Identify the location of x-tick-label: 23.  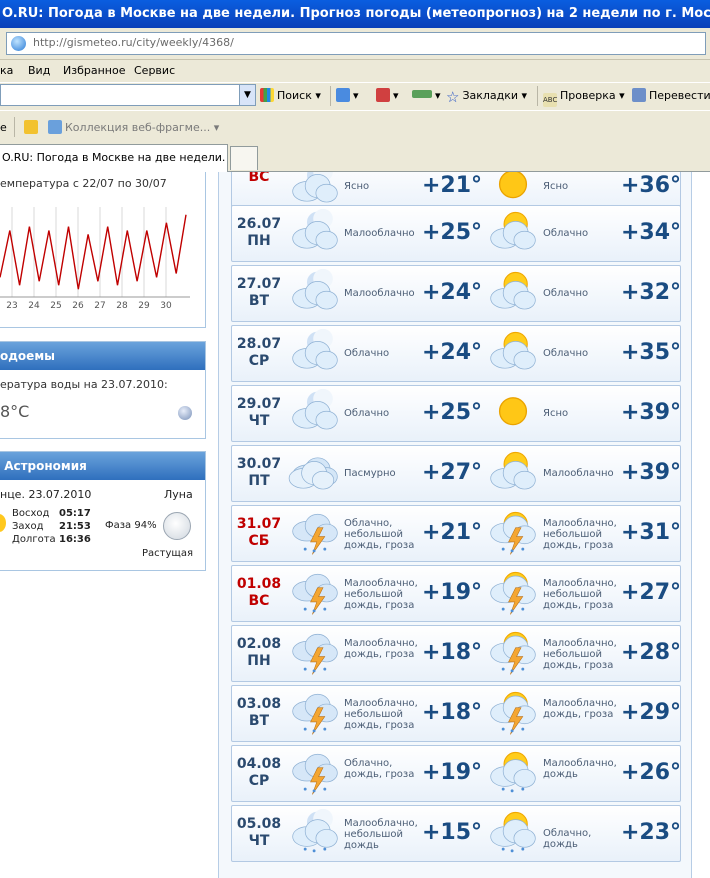
(11, 306).